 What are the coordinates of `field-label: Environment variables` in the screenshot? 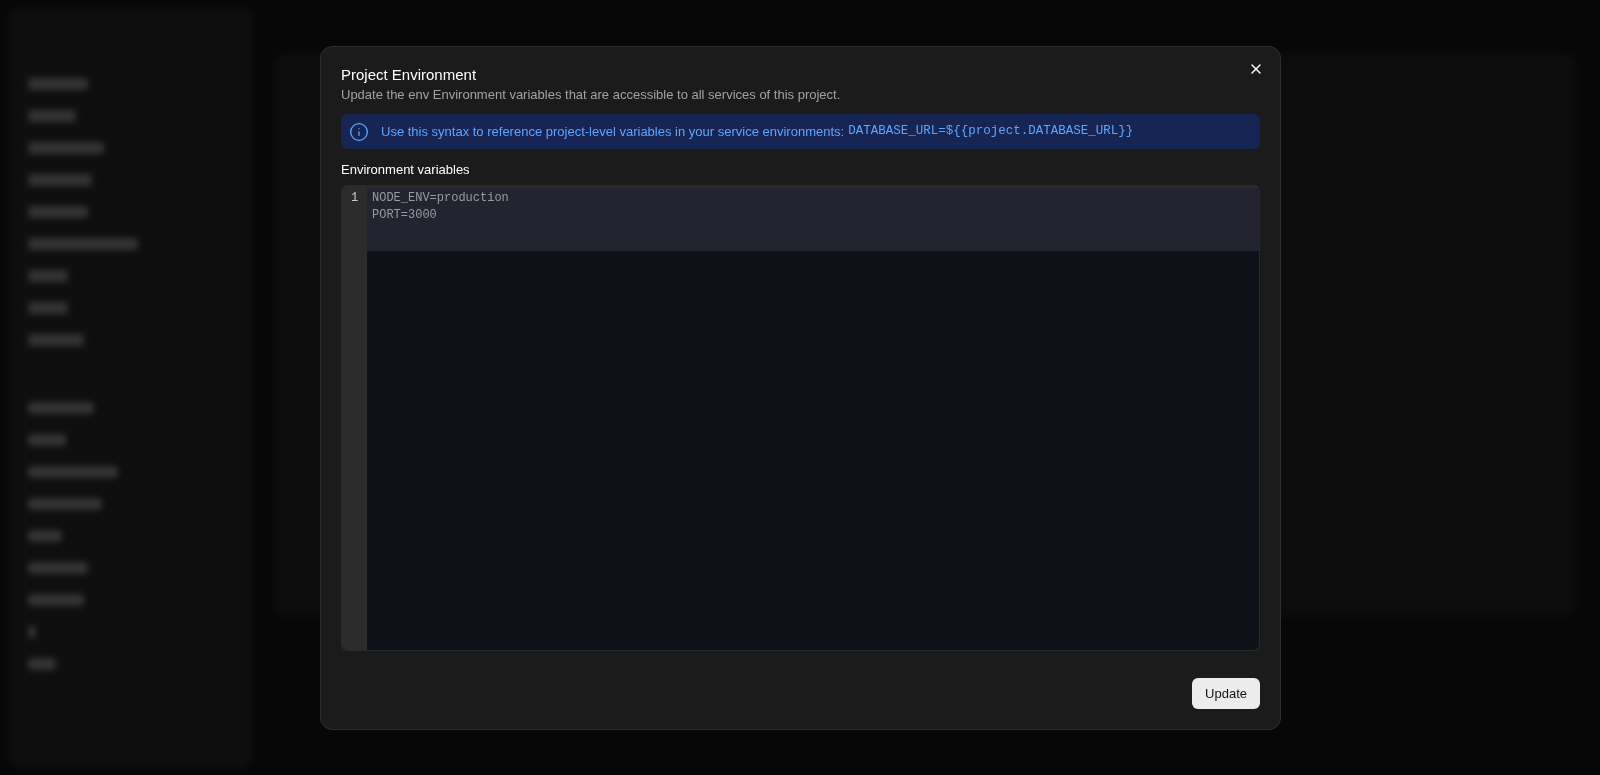 It's located at (405, 169).